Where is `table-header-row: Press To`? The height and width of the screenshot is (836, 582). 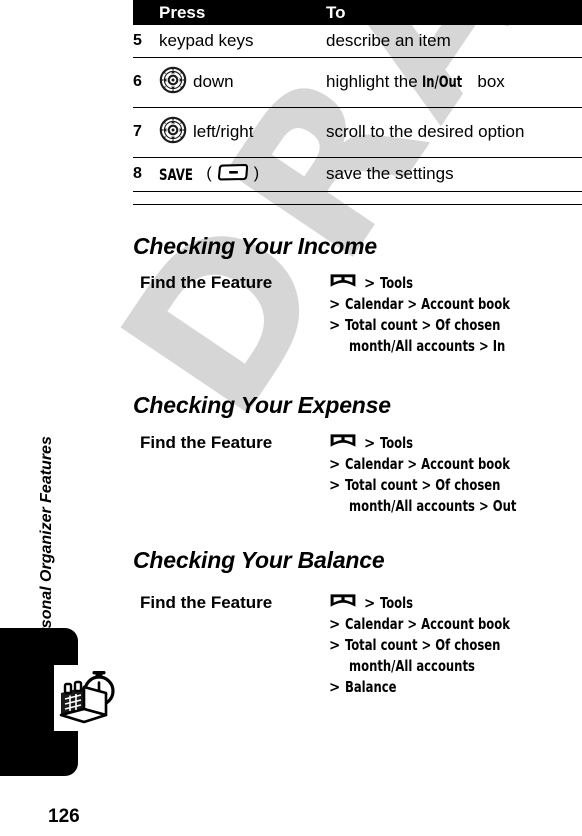
table-header-row: Press To is located at coordinates (357, 12).